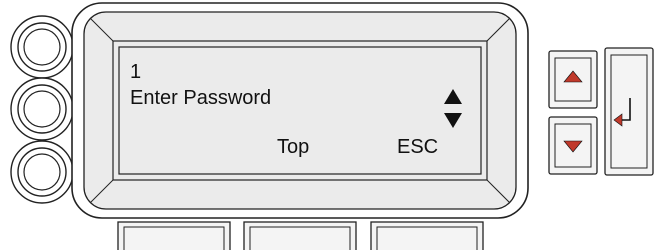 Image resolution: width=657 pixels, height=250 pixels. What do you see at coordinates (293, 147) in the screenshot?
I see `softkey-label-top: Top` at bounding box center [293, 147].